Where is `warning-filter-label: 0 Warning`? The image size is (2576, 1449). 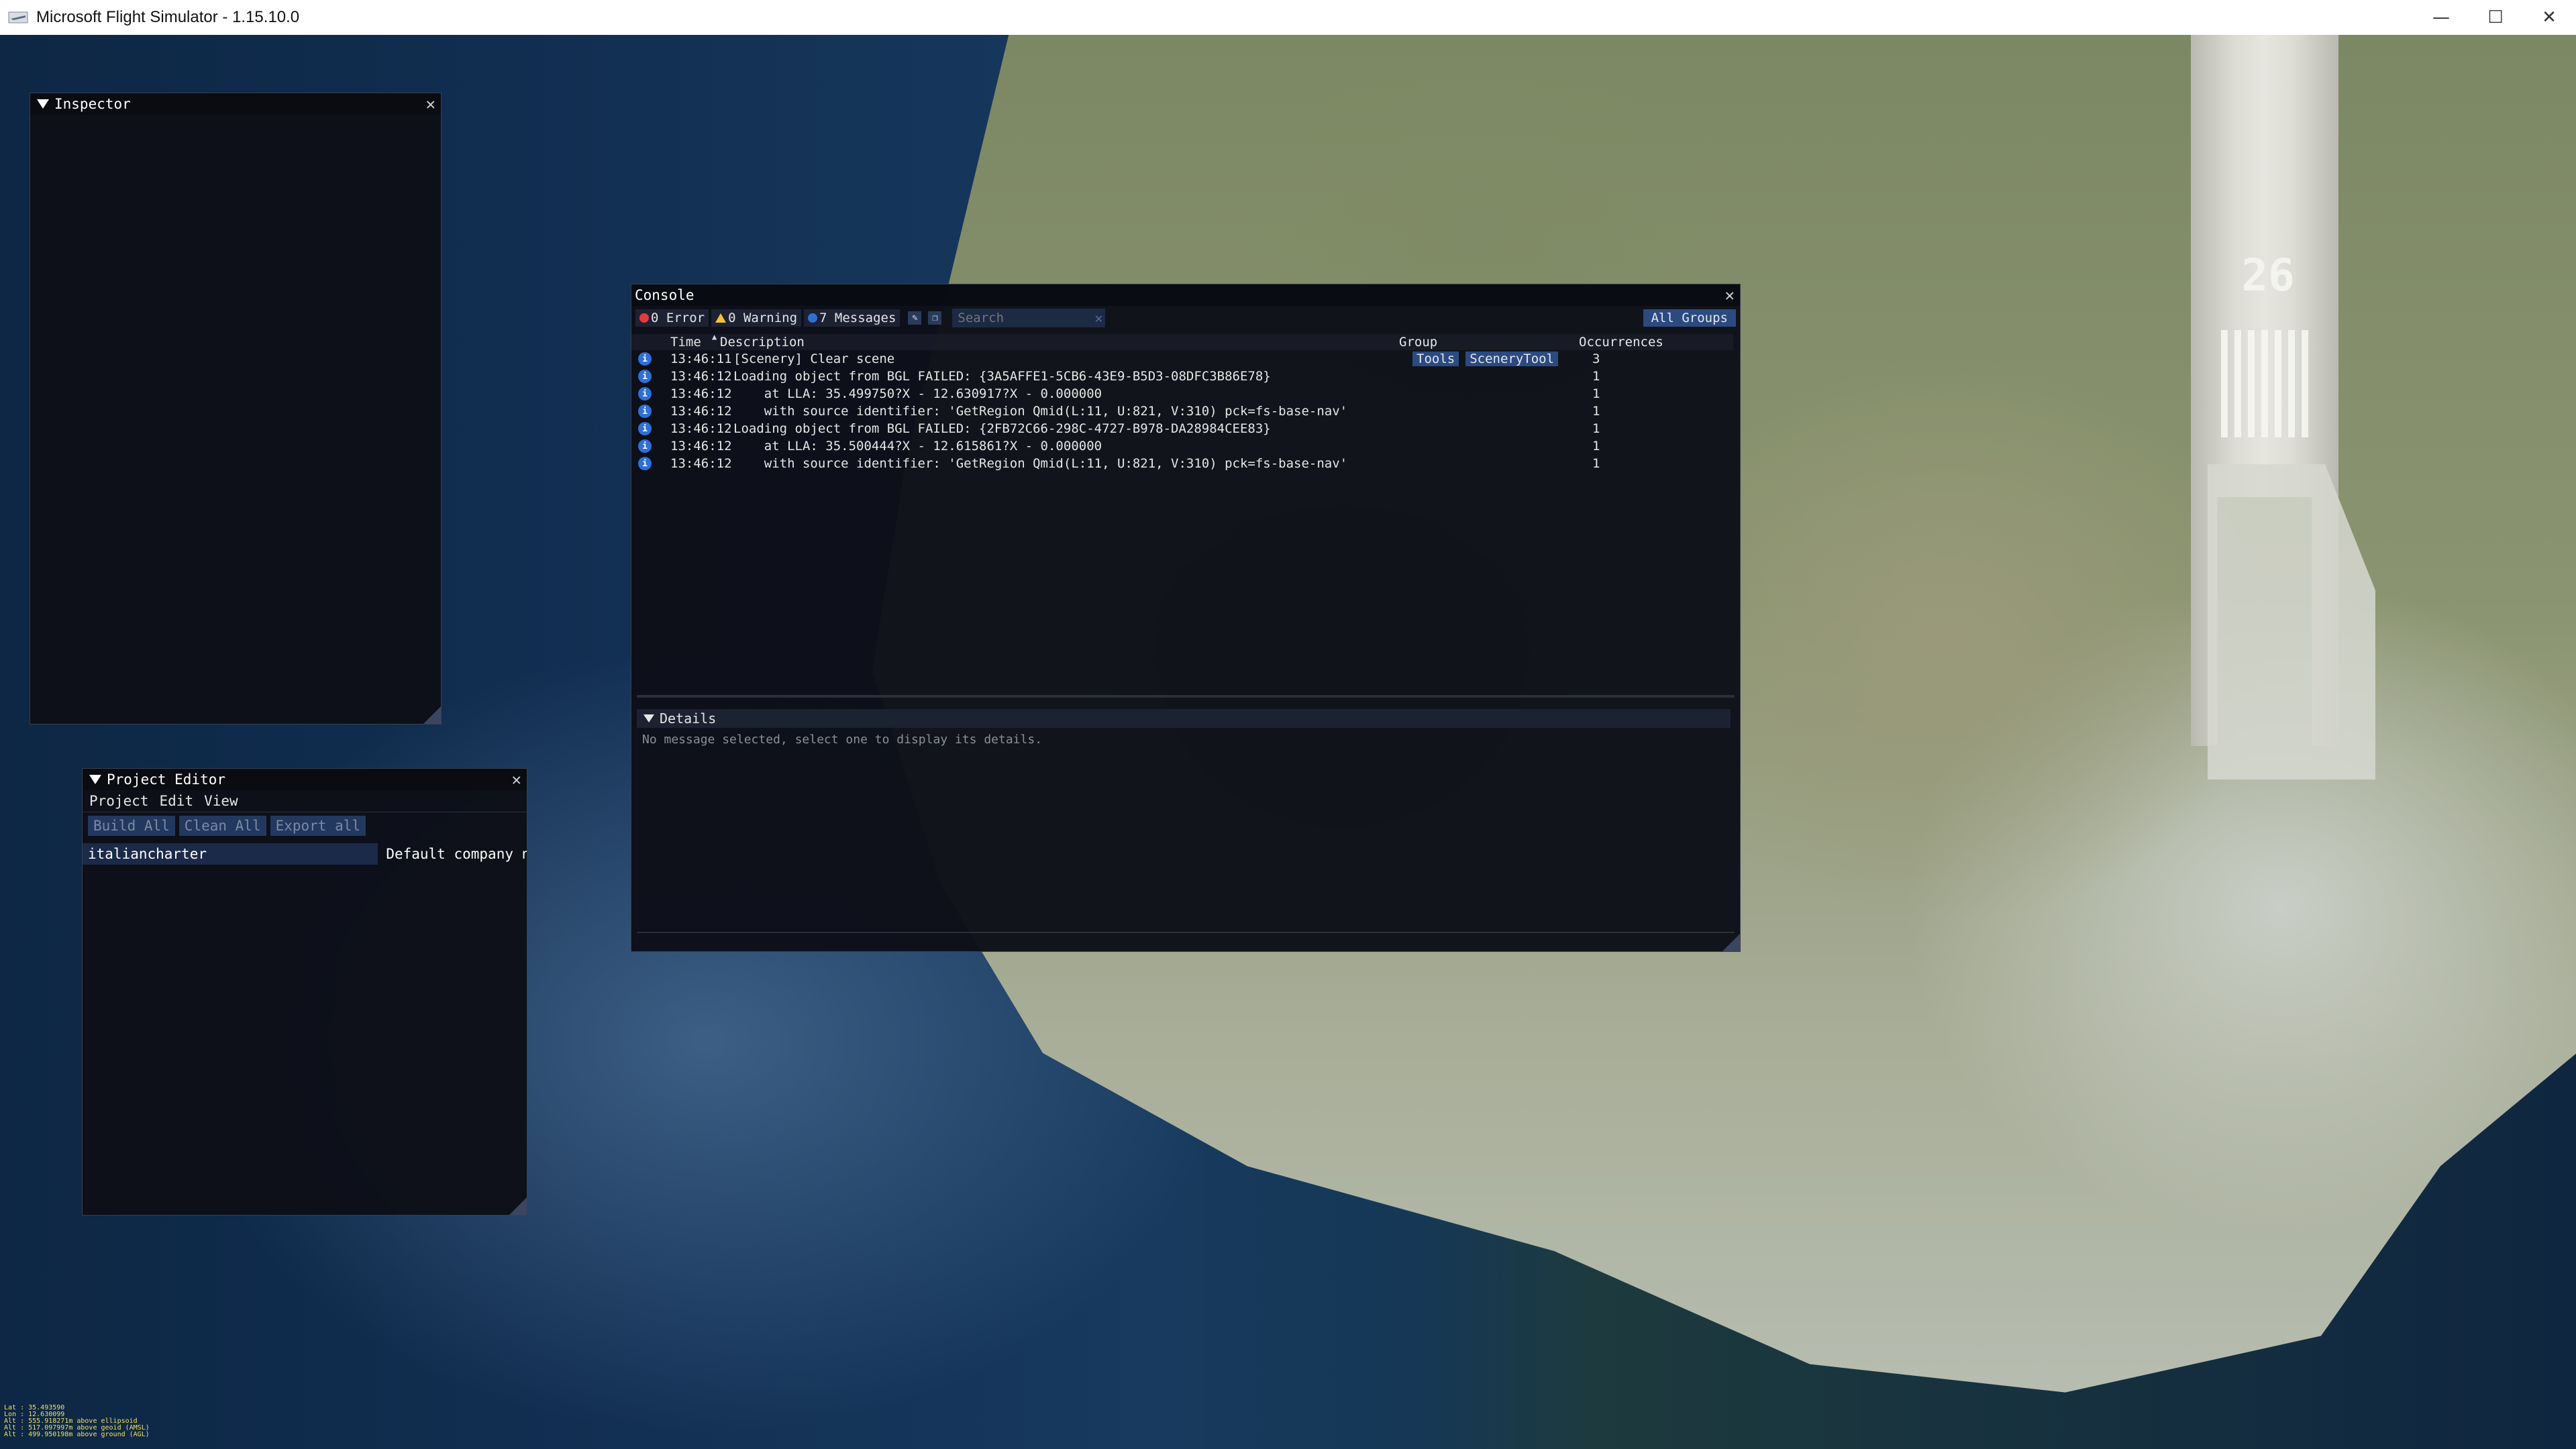 warning-filter-label: 0 Warning is located at coordinates (763, 318).